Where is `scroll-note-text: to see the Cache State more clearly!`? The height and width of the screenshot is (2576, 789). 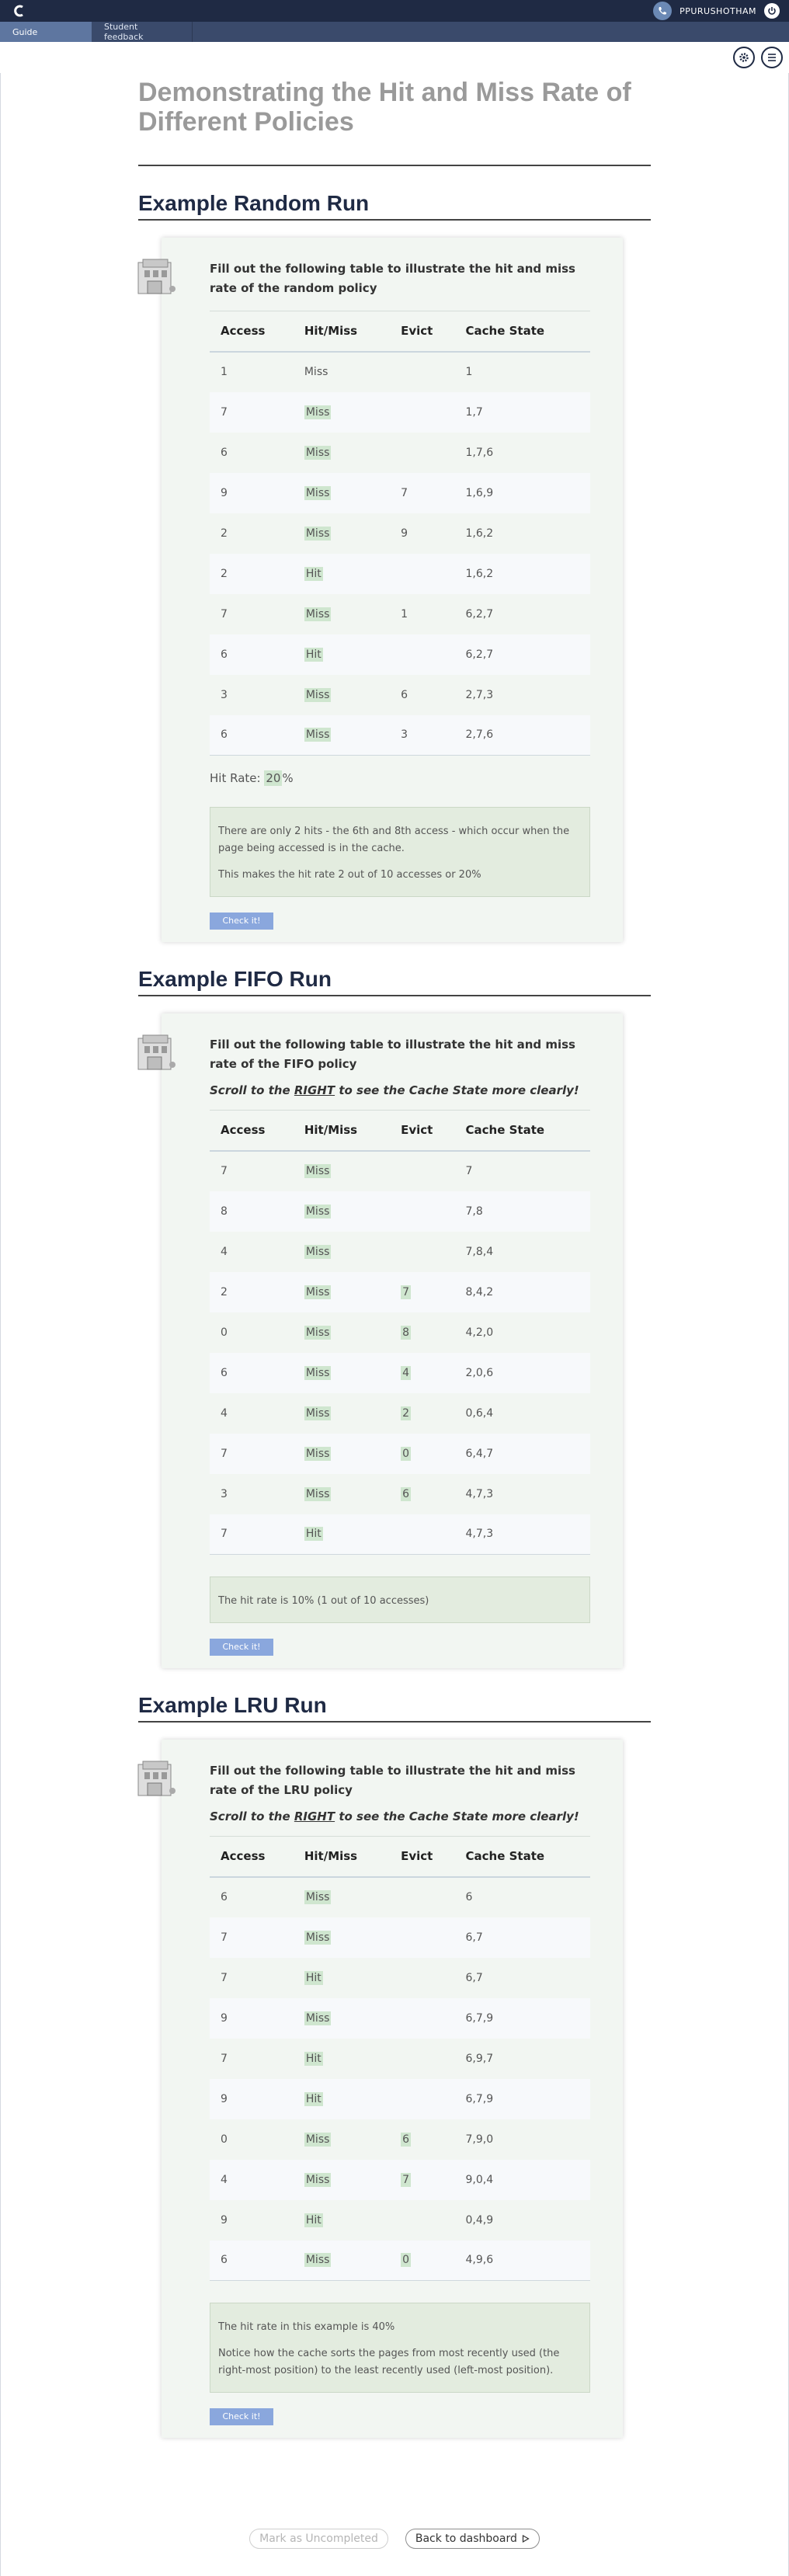 scroll-note-text: to see the Cache State more clearly! is located at coordinates (457, 1090).